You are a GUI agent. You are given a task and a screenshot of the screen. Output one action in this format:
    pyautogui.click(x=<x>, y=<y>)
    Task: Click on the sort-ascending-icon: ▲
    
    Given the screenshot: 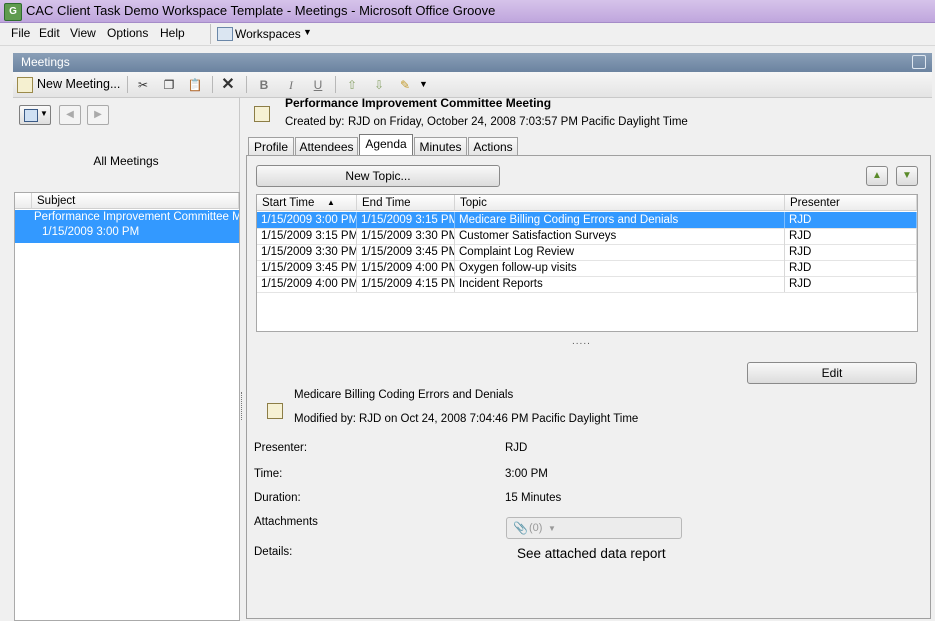 What is the action you would take?
    pyautogui.click(x=331, y=202)
    